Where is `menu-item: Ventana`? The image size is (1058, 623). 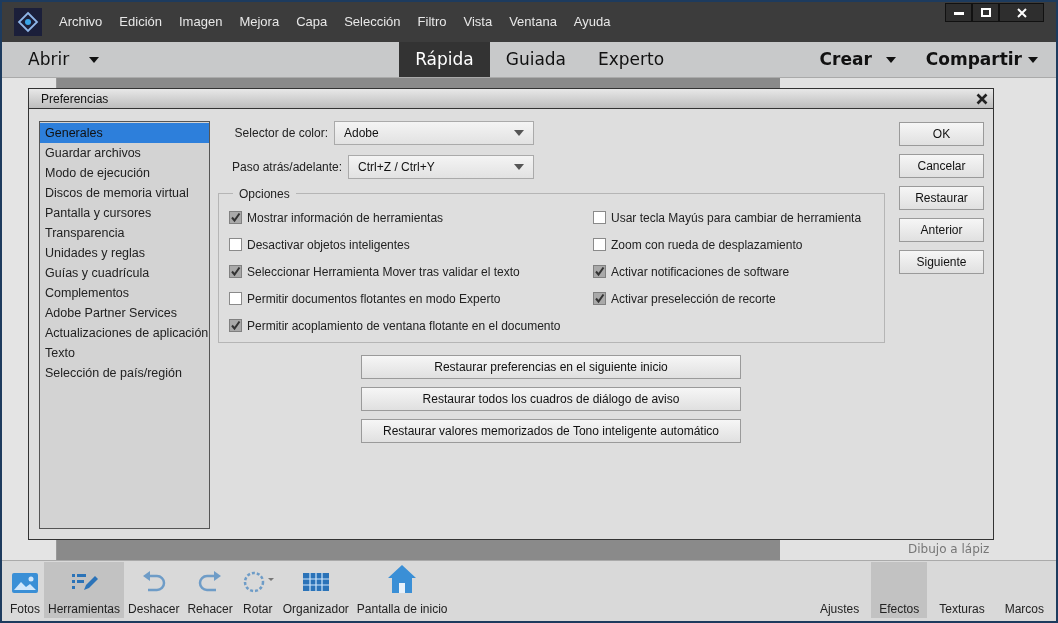
menu-item: Ventana is located at coordinates (533, 22).